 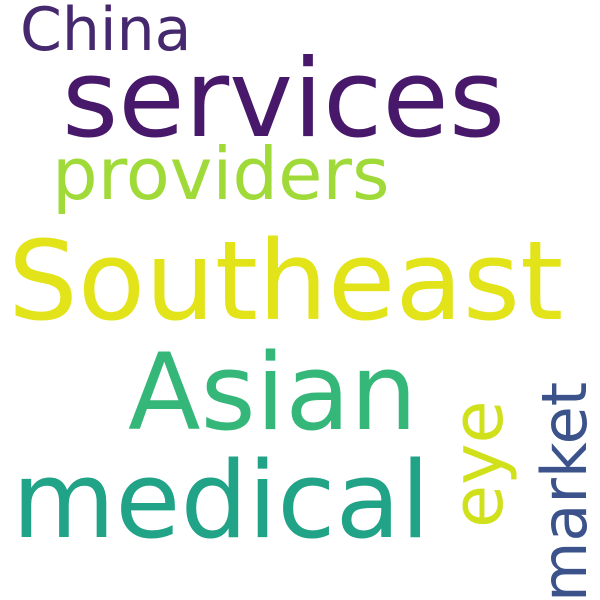 I want to click on word-providers: providers, so click(x=221, y=174).